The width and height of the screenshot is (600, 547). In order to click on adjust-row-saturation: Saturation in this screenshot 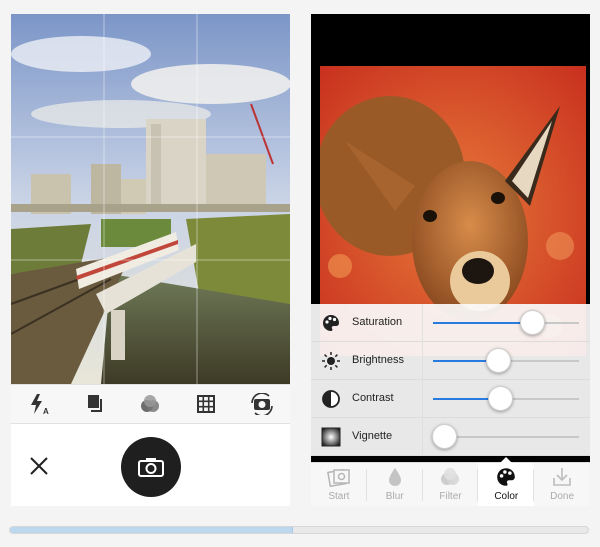, I will do `click(450, 323)`.